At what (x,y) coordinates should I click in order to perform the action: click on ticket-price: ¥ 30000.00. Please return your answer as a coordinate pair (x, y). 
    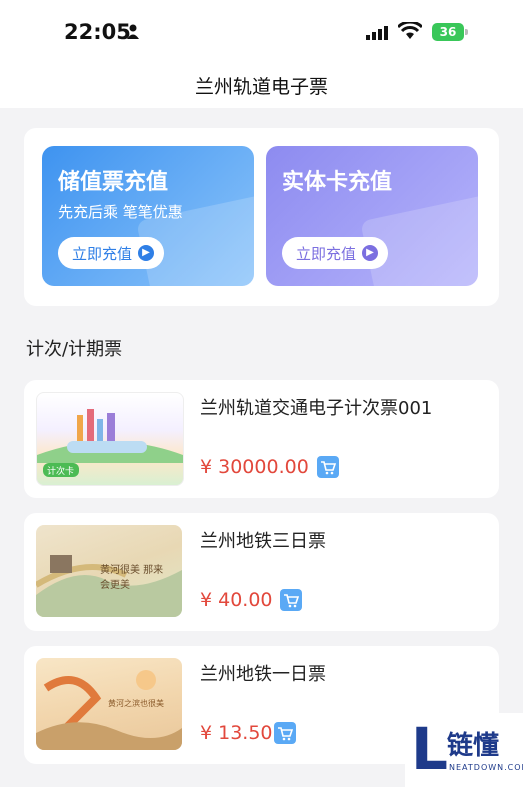
    Looking at the image, I should click on (254, 467).